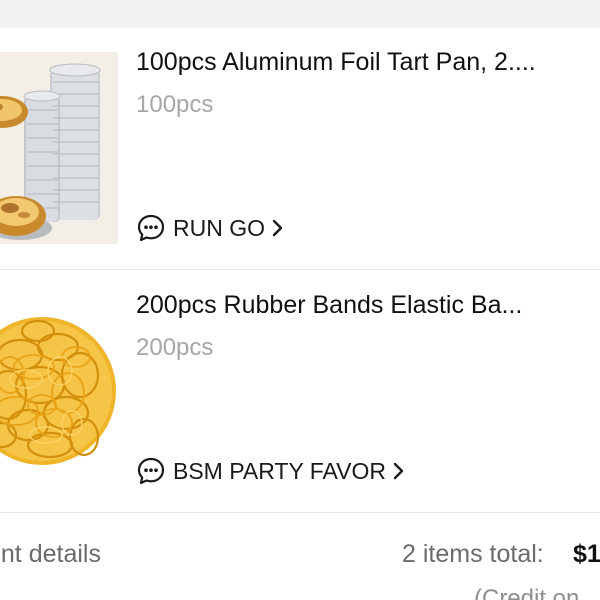  Describe the element at coordinates (59, 391) in the screenshot. I see `product-thumbnail-rubber-bands` at that location.